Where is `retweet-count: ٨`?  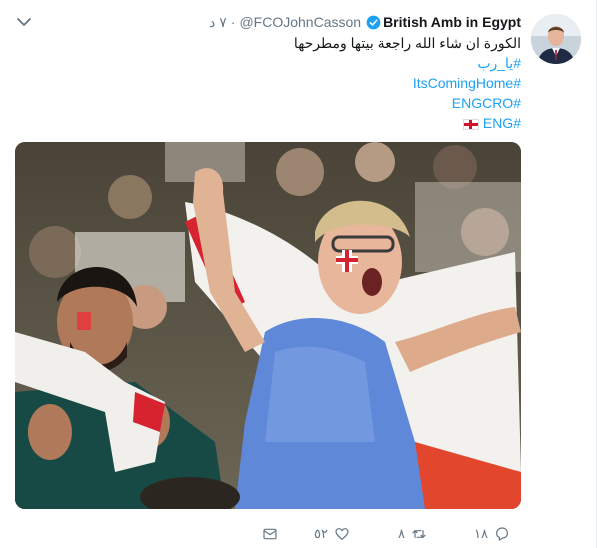 retweet-count: ٨ is located at coordinates (401, 533).